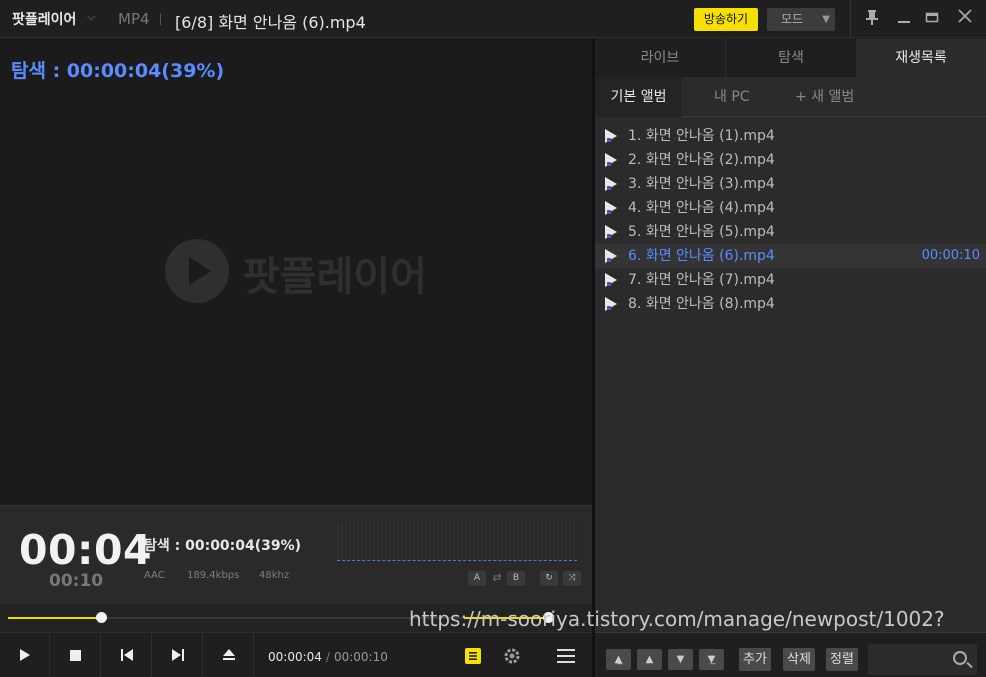  What do you see at coordinates (54, 618) in the screenshot?
I see `seek-bar-fill` at bounding box center [54, 618].